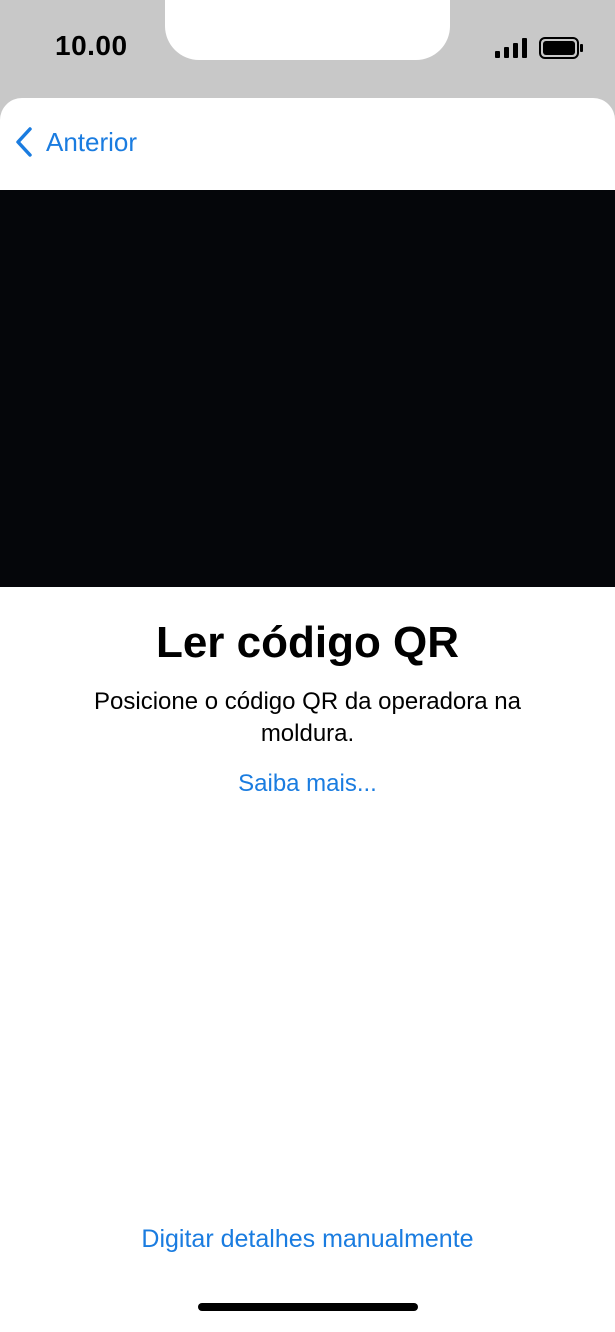  What do you see at coordinates (307, 144) in the screenshot?
I see `navigation-bar: Anterior` at bounding box center [307, 144].